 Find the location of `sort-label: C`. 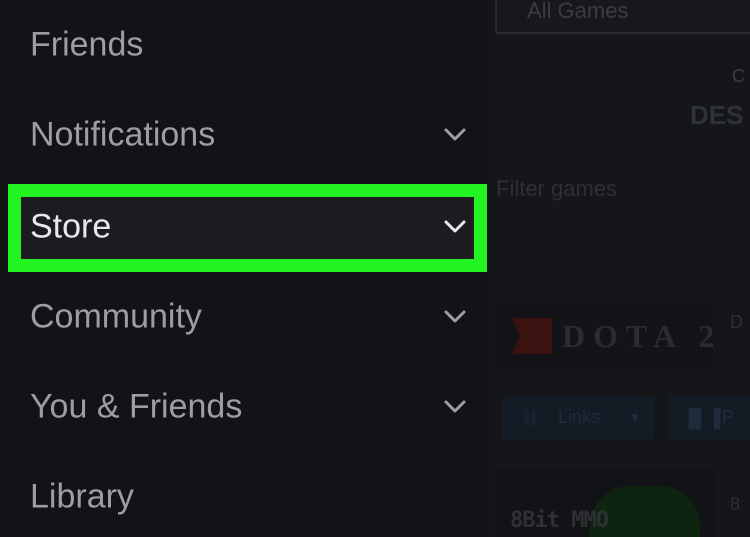

sort-label: C is located at coordinates (738, 76).